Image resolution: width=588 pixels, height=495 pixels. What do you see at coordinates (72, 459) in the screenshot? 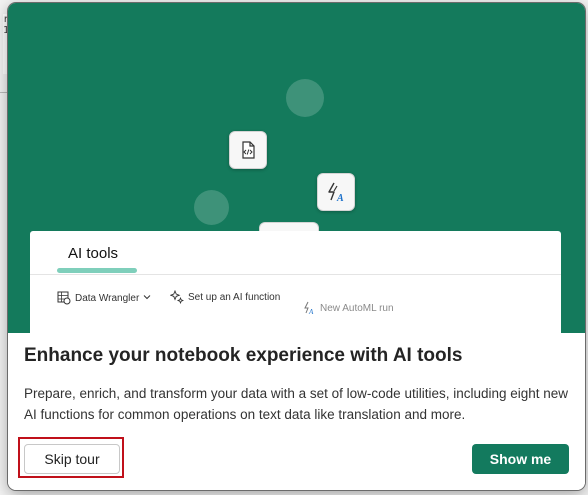
I see `skip-tour-button: Skip tour` at bounding box center [72, 459].